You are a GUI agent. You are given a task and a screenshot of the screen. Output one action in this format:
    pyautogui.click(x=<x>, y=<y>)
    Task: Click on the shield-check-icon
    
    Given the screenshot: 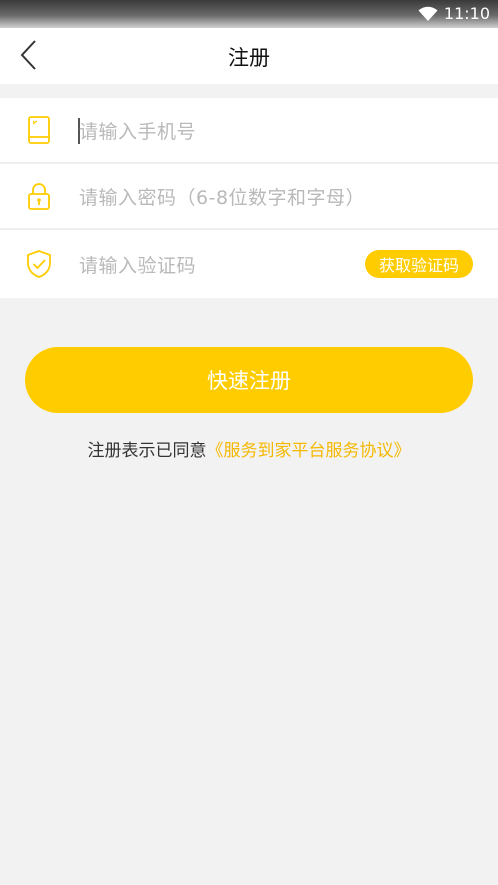 What is the action you would take?
    pyautogui.click(x=39, y=264)
    